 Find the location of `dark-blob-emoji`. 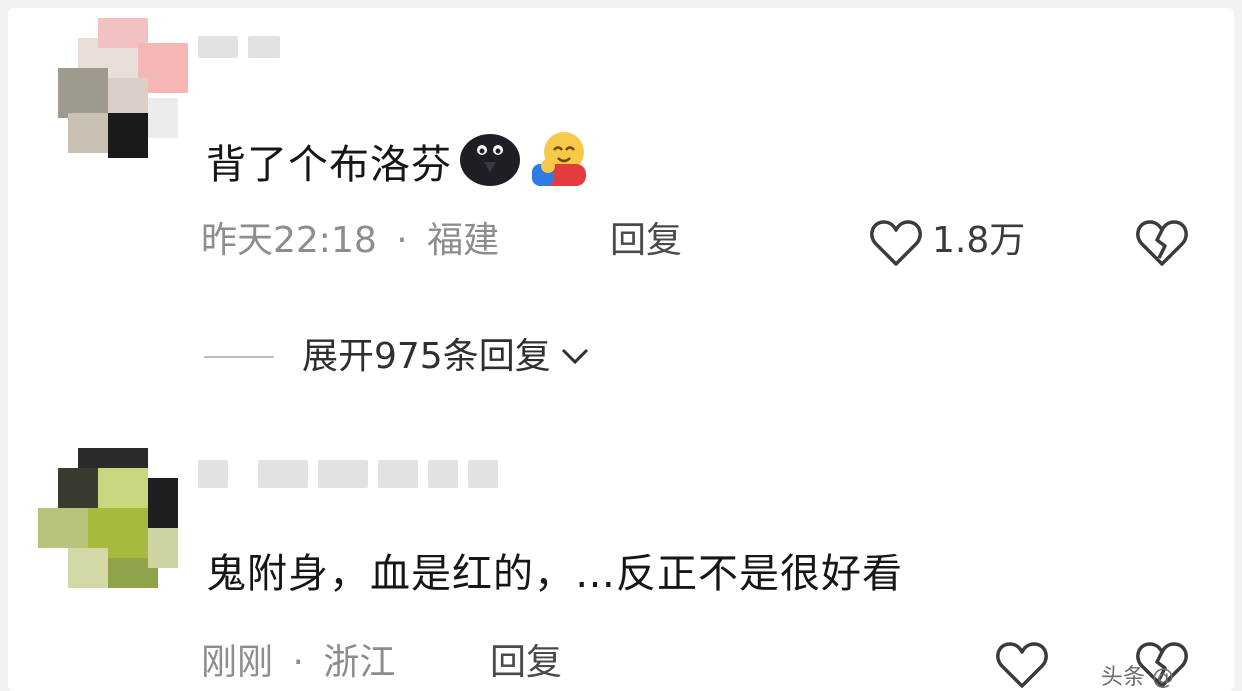

dark-blob-emoji is located at coordinates (490, 164).